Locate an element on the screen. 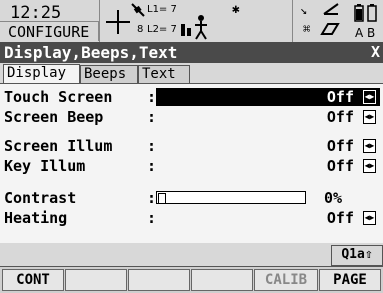 This screenshot has width=383, height=293. function-key-bar: CONT CALIB PAGE is located at coordinates (191, 279).